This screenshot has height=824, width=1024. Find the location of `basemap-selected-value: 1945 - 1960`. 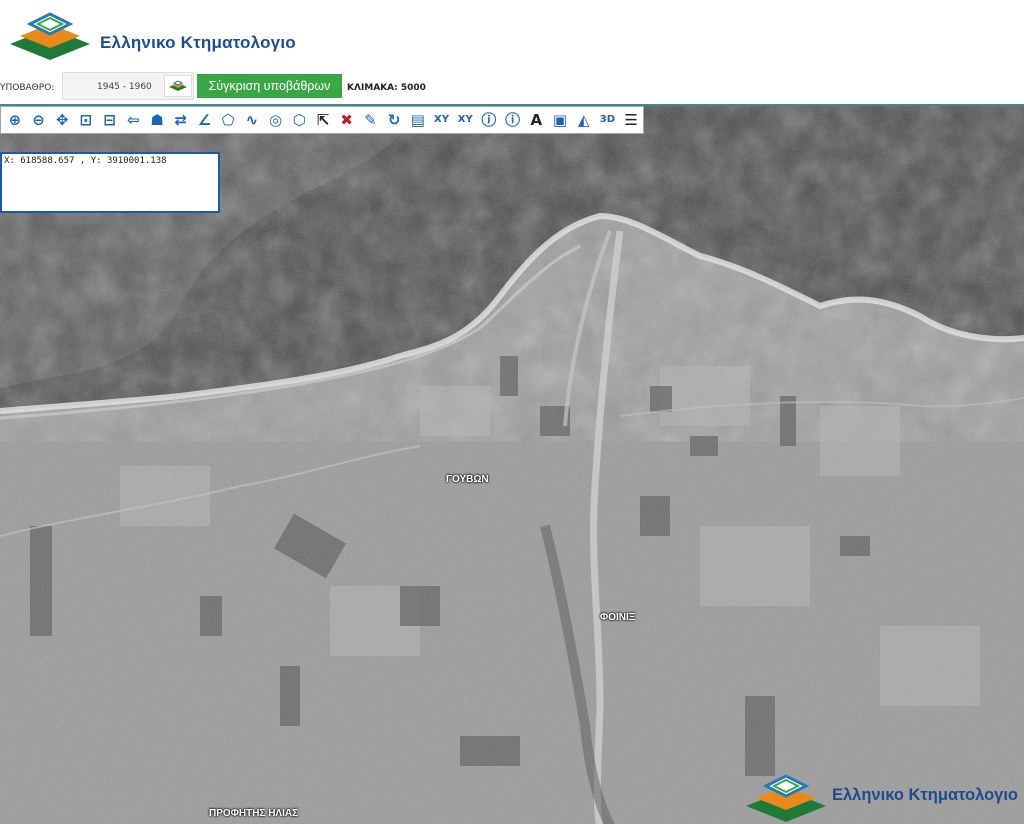

basemap-selected-value: 1945 - 1960 is located at coordinates (124, 87).